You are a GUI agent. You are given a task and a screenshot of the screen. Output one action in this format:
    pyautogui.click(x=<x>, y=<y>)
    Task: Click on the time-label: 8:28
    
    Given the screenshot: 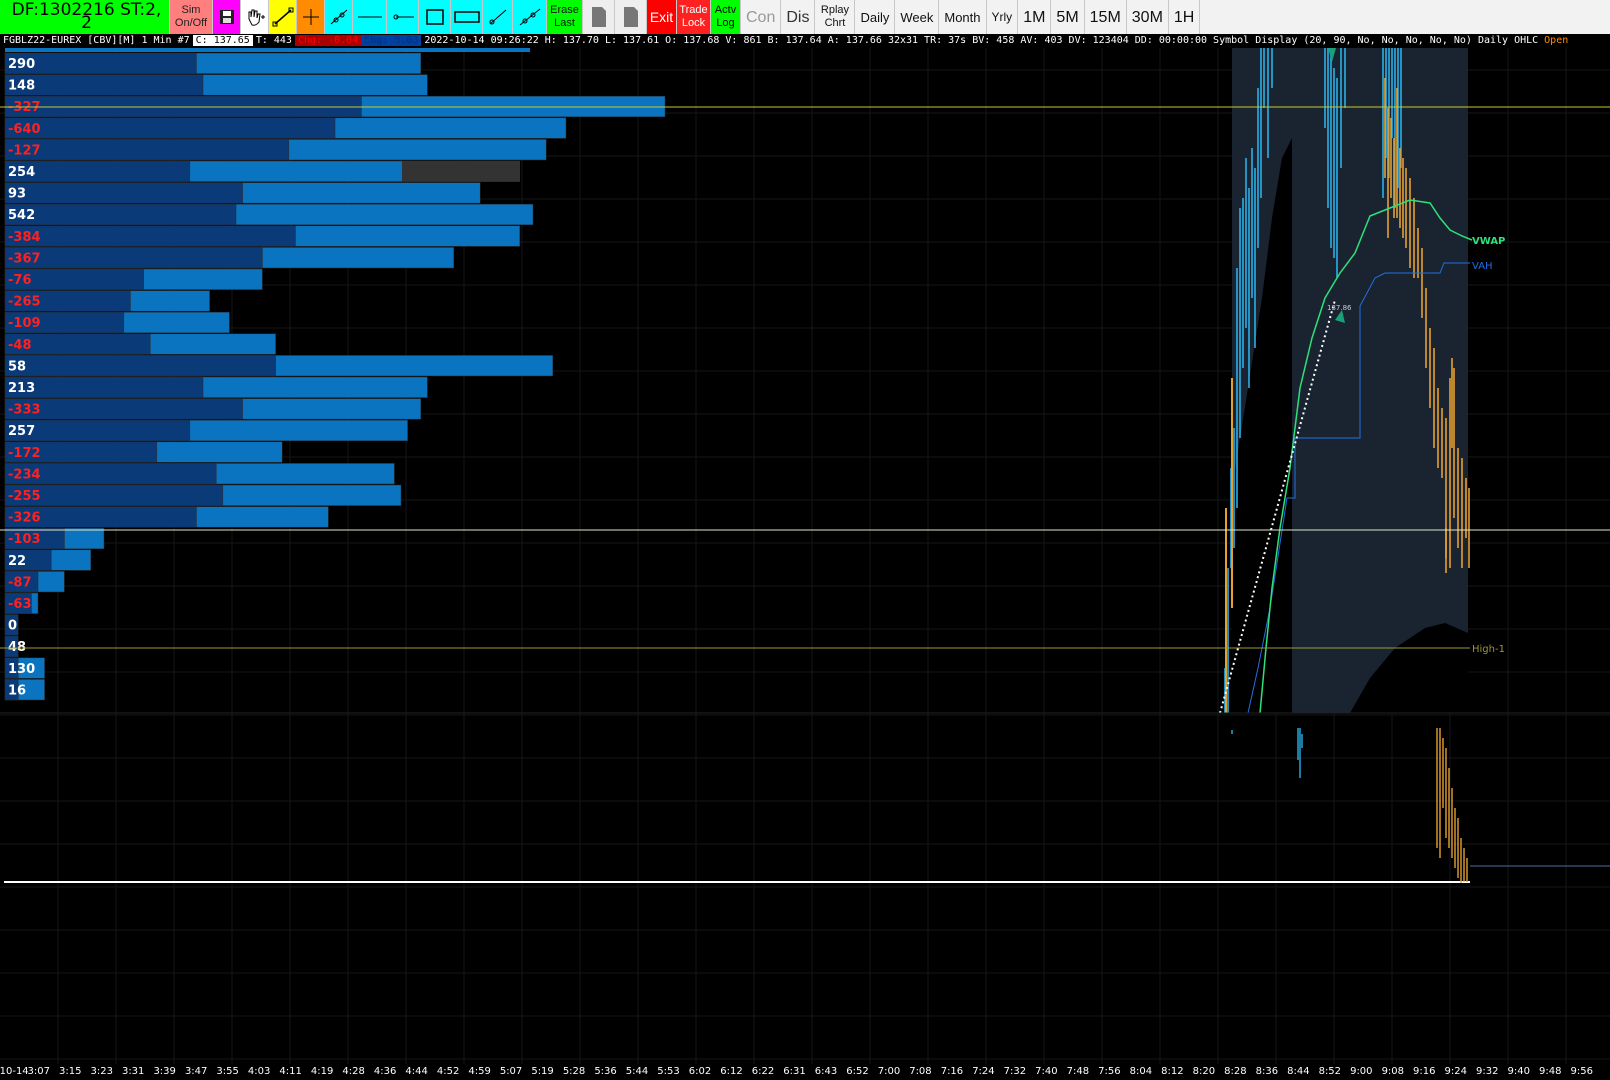 What is the action you would take?
    pyautogui.click(x=1235, y=1071)
    